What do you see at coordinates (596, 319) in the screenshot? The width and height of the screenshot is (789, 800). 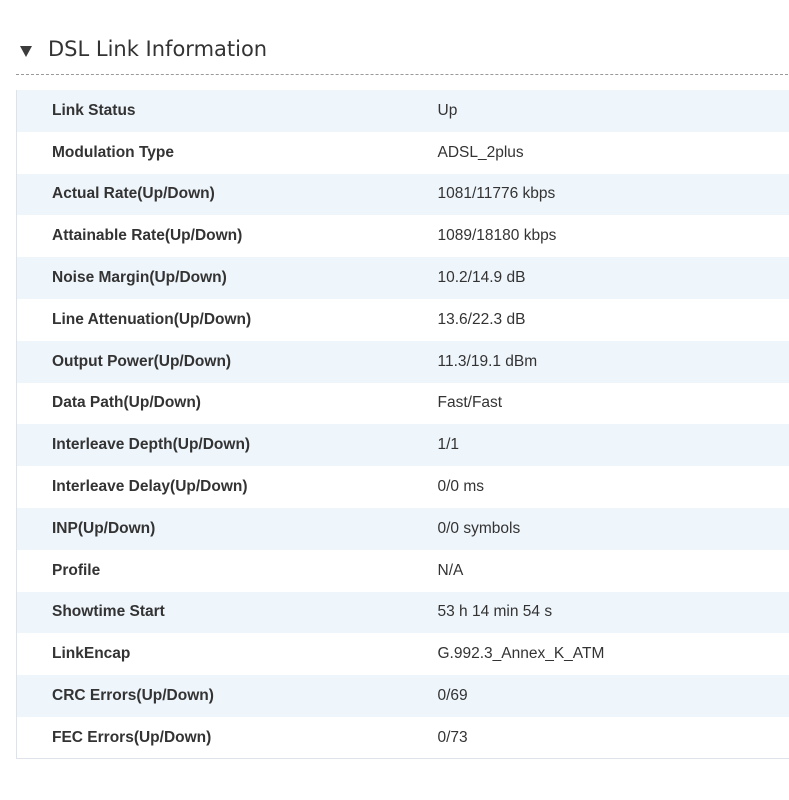 I see `row-value: 13.6/22.3 dB` at bounding box center [596, 319].